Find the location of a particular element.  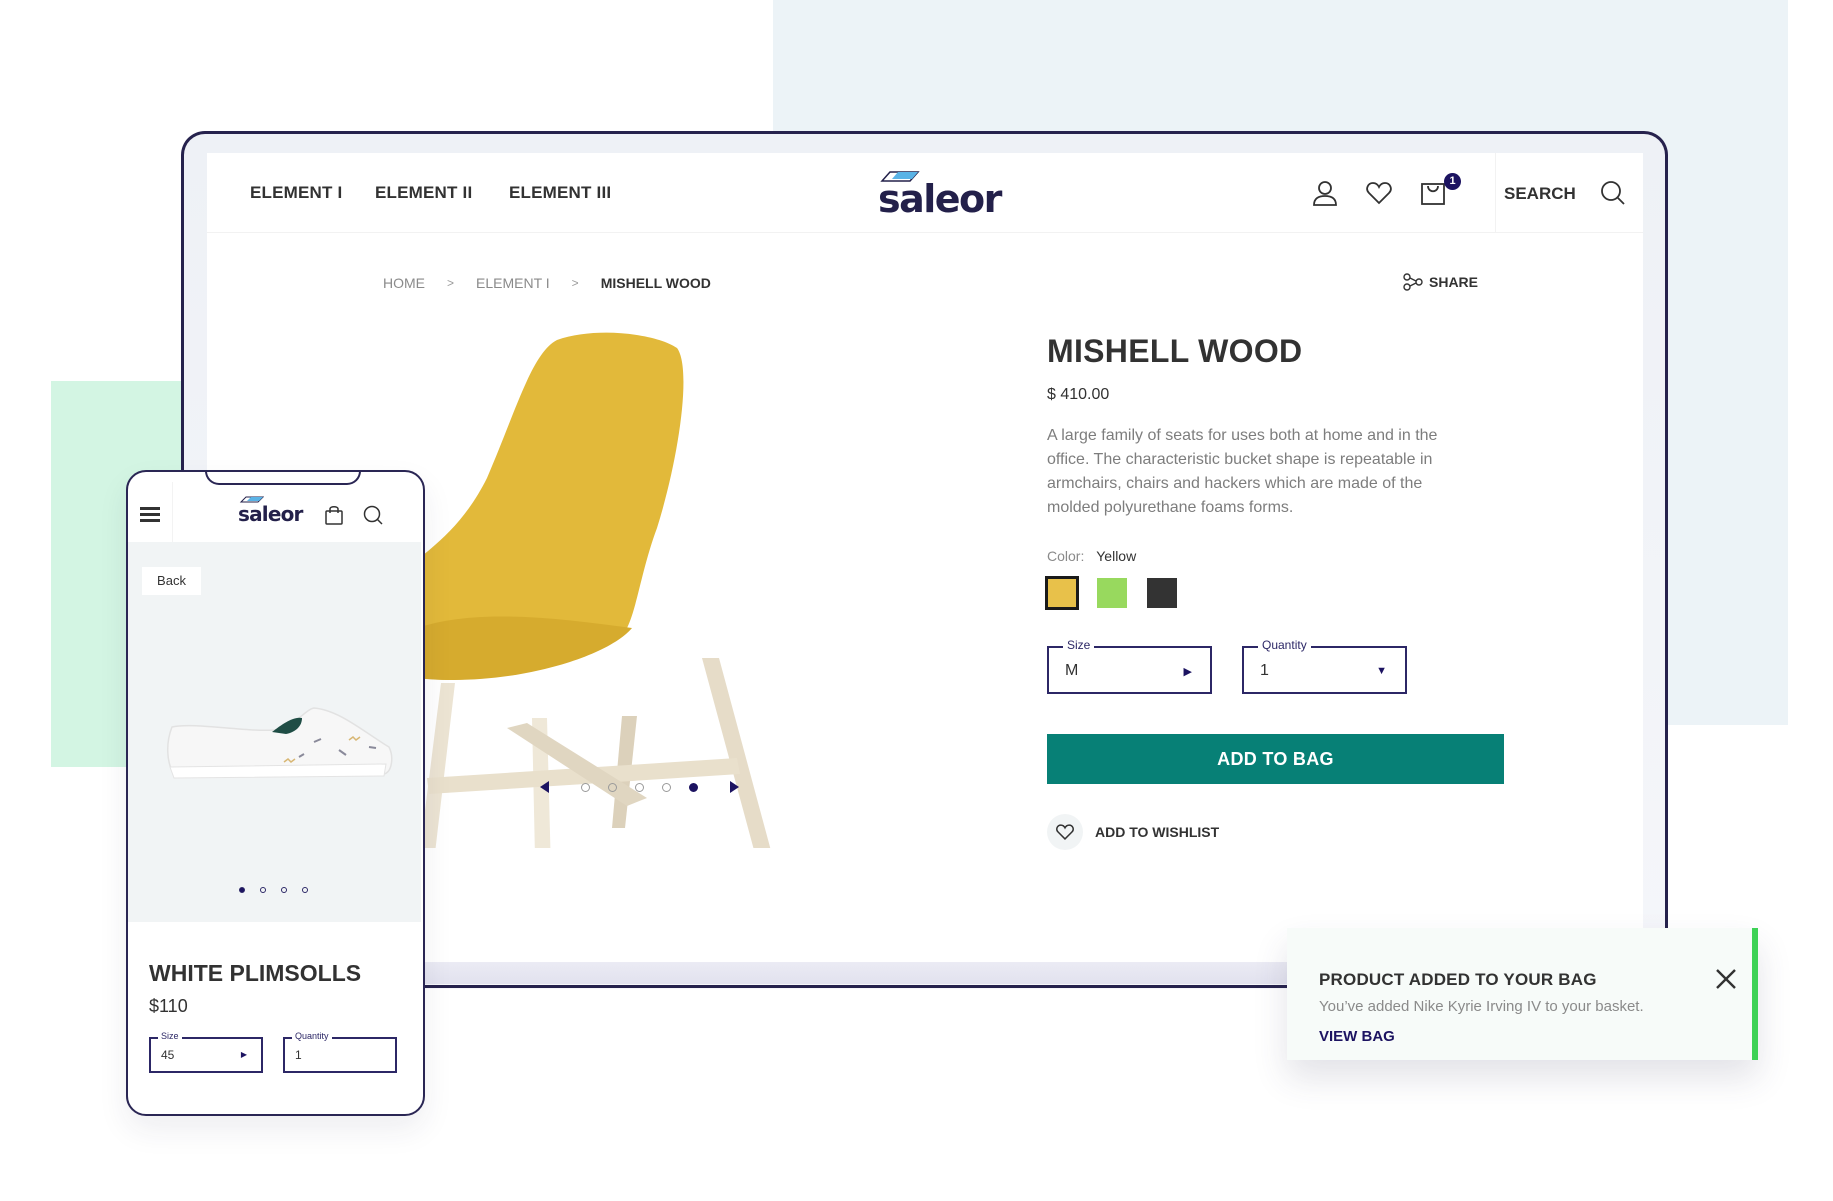

breadcrumb-home: HOME is located at coordinates (404, 283).